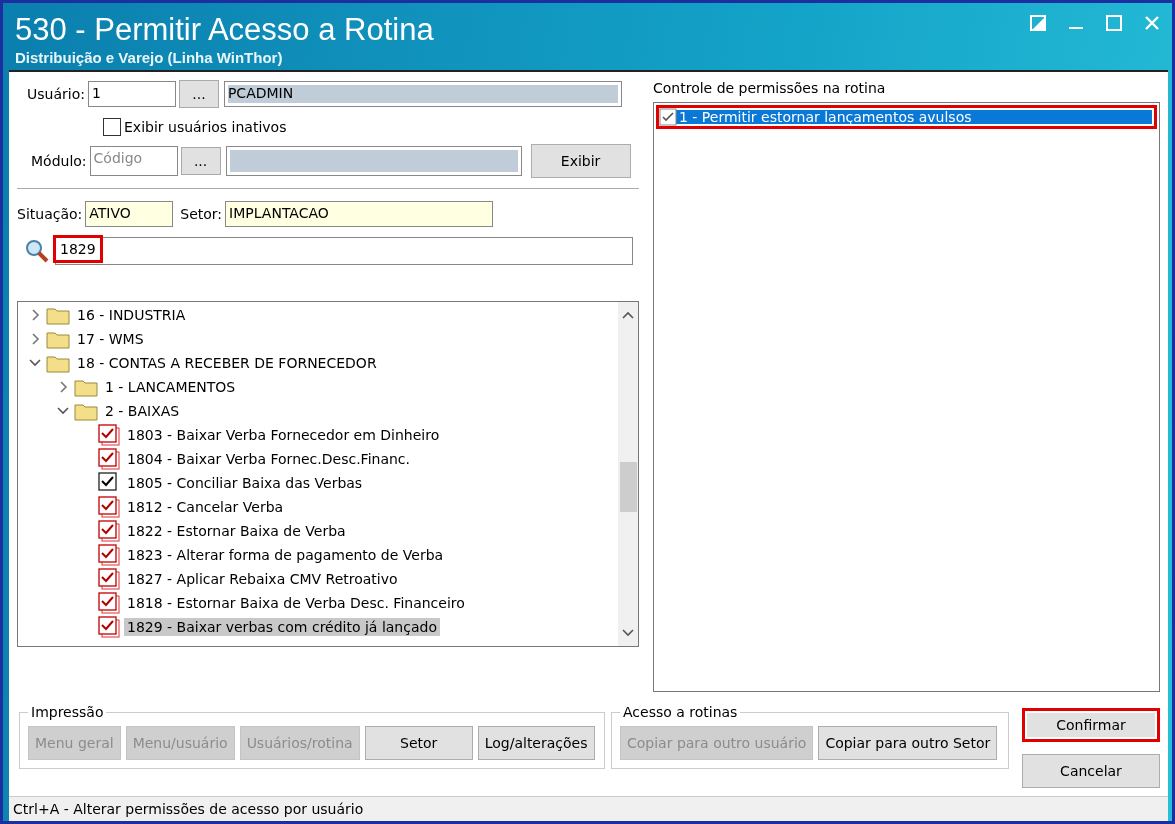 This screenshot has width=1175, height=824. I want to click on tree-item: 1822 - Estornar Baixa de Verba, so click(236, 531).